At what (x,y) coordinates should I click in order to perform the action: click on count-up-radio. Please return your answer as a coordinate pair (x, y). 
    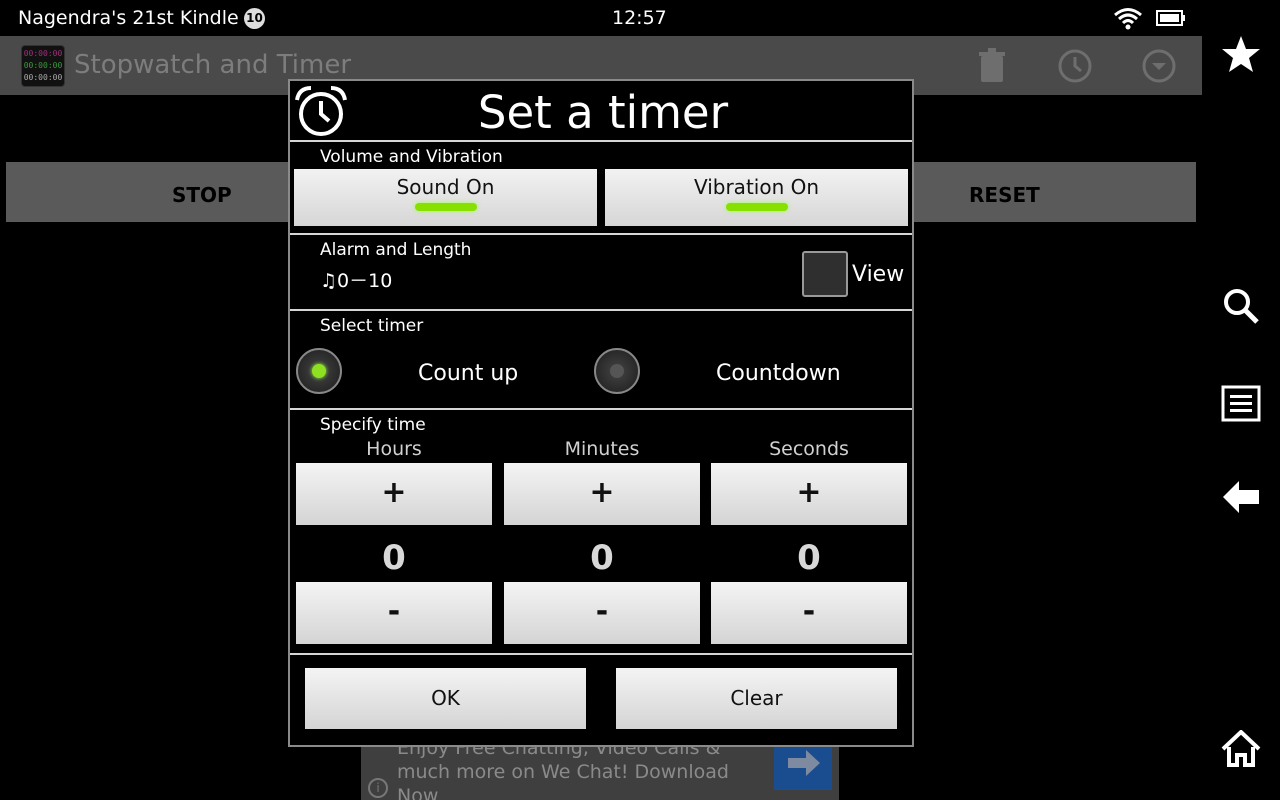
    Looking at the image, I should click on (319, 371).